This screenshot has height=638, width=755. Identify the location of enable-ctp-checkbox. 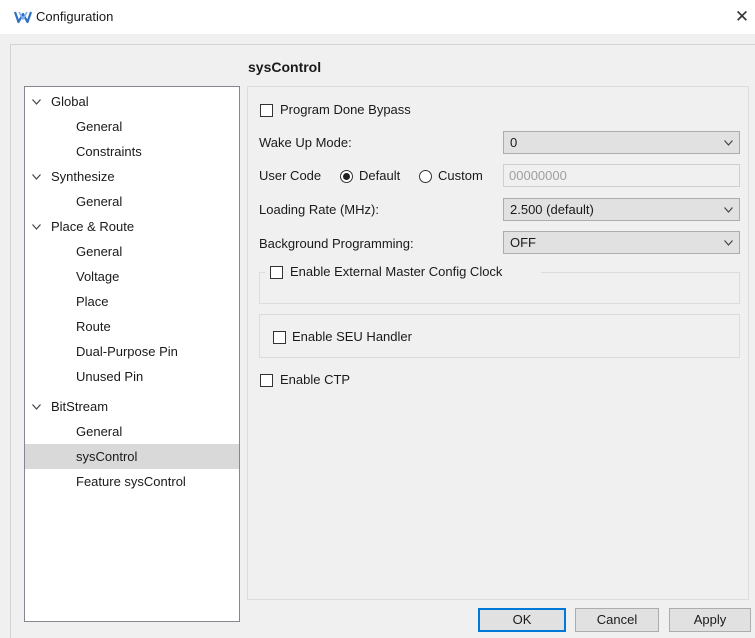
(266, 380).